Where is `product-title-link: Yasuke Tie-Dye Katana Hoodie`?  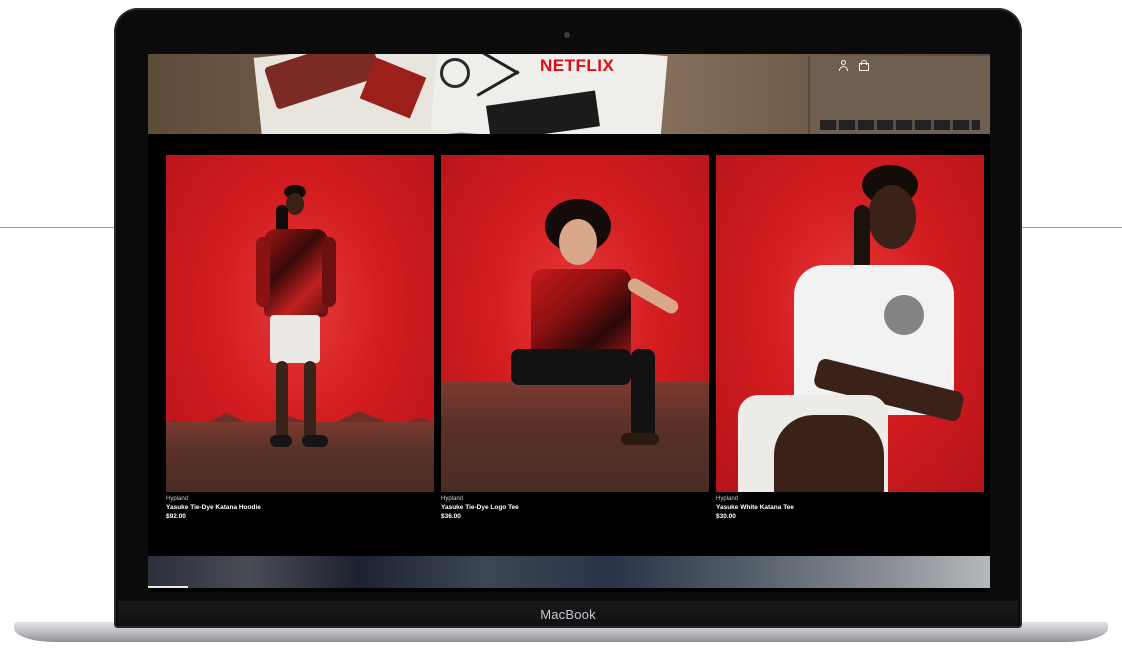 product-title-link: Yasuke Tie-Dye Katana Hoodie is located at coordinates (300, 507).